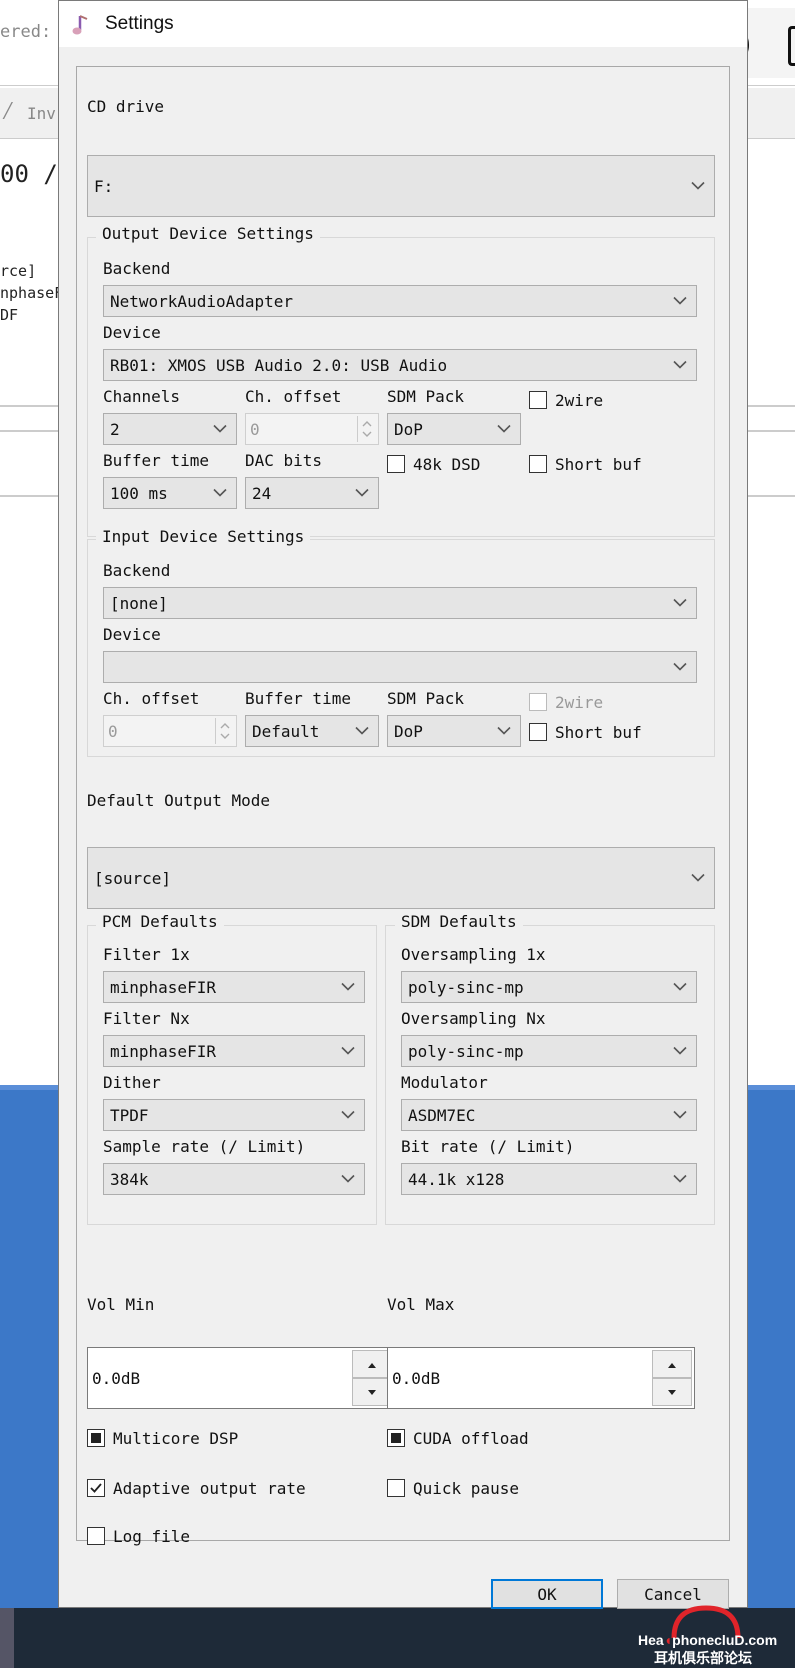  Describe the element at coordinates (312, 493) in the screenshot. I see `dac-bits-select: 24` at that location.